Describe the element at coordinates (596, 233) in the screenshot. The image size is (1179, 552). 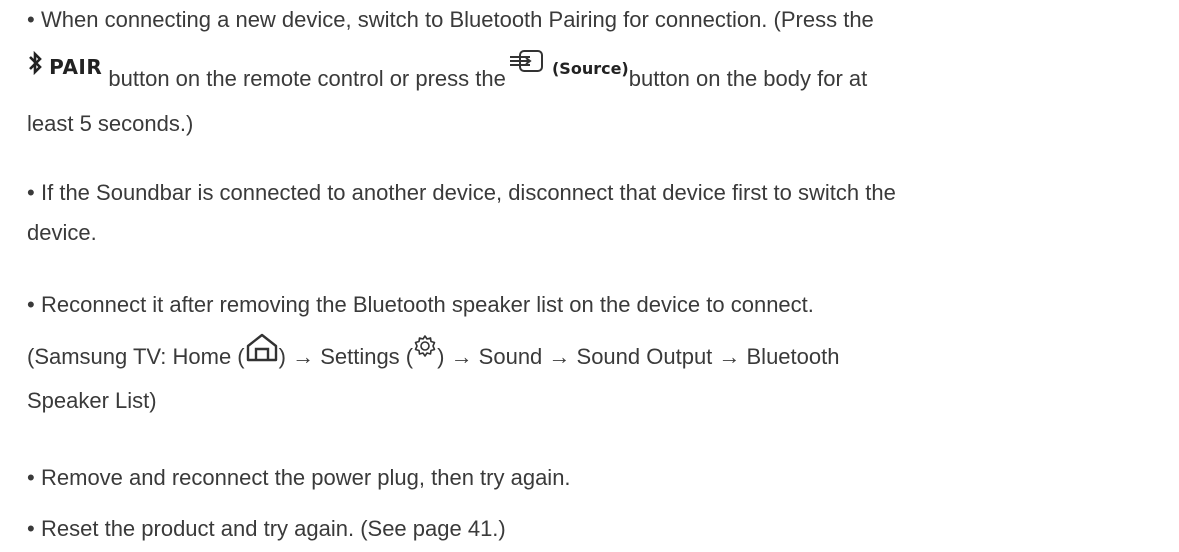
I see `bullet-line: device.` at that location.